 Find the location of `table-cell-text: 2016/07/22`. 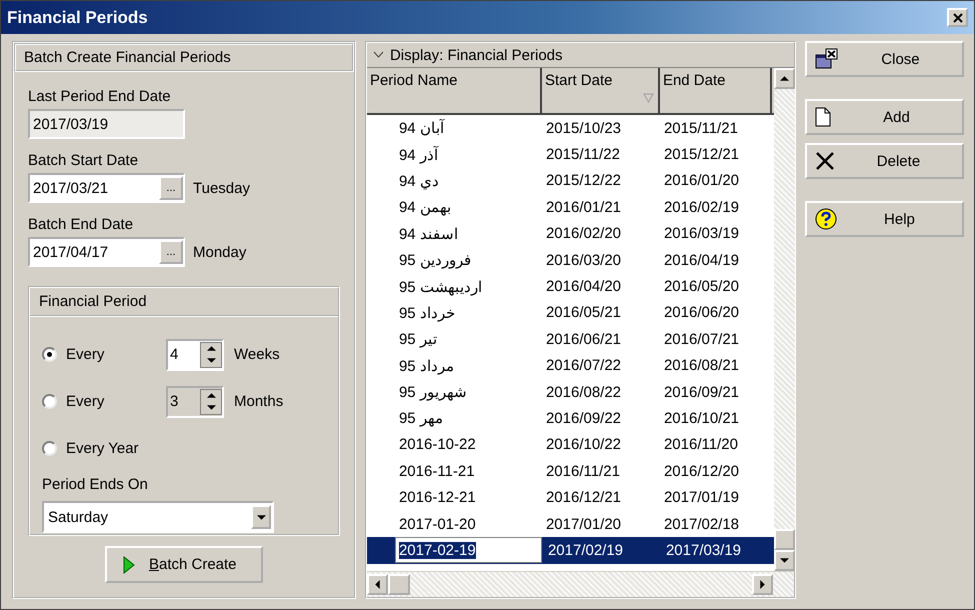

table-cell-text: 2016/07/22 is located at coordinates (583, 365).